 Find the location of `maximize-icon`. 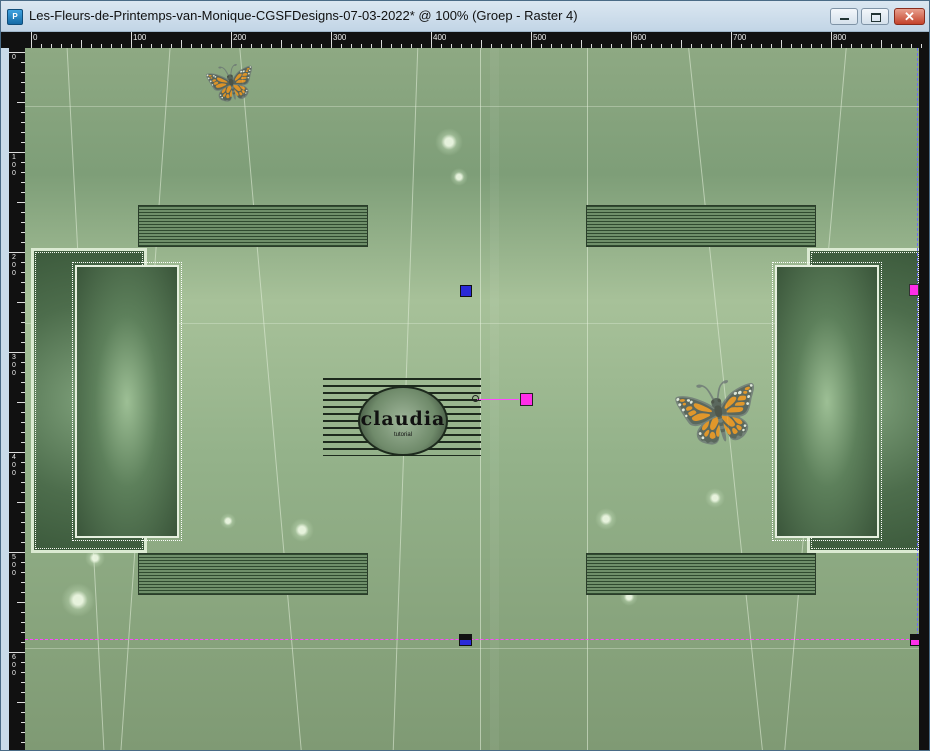

maximize-icon is located at coordinates (876, 17).